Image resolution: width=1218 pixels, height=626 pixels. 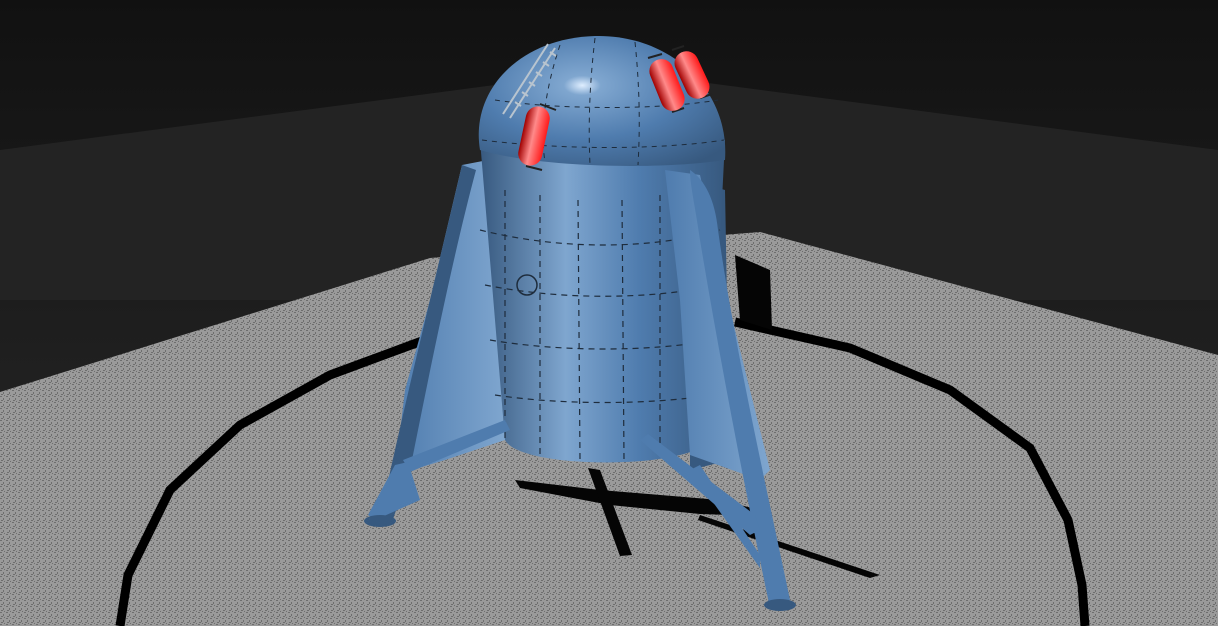 What do you see at coordinates (780, 605) in the screenshot?
I see `foot-right` at bounding box center [780, 605].